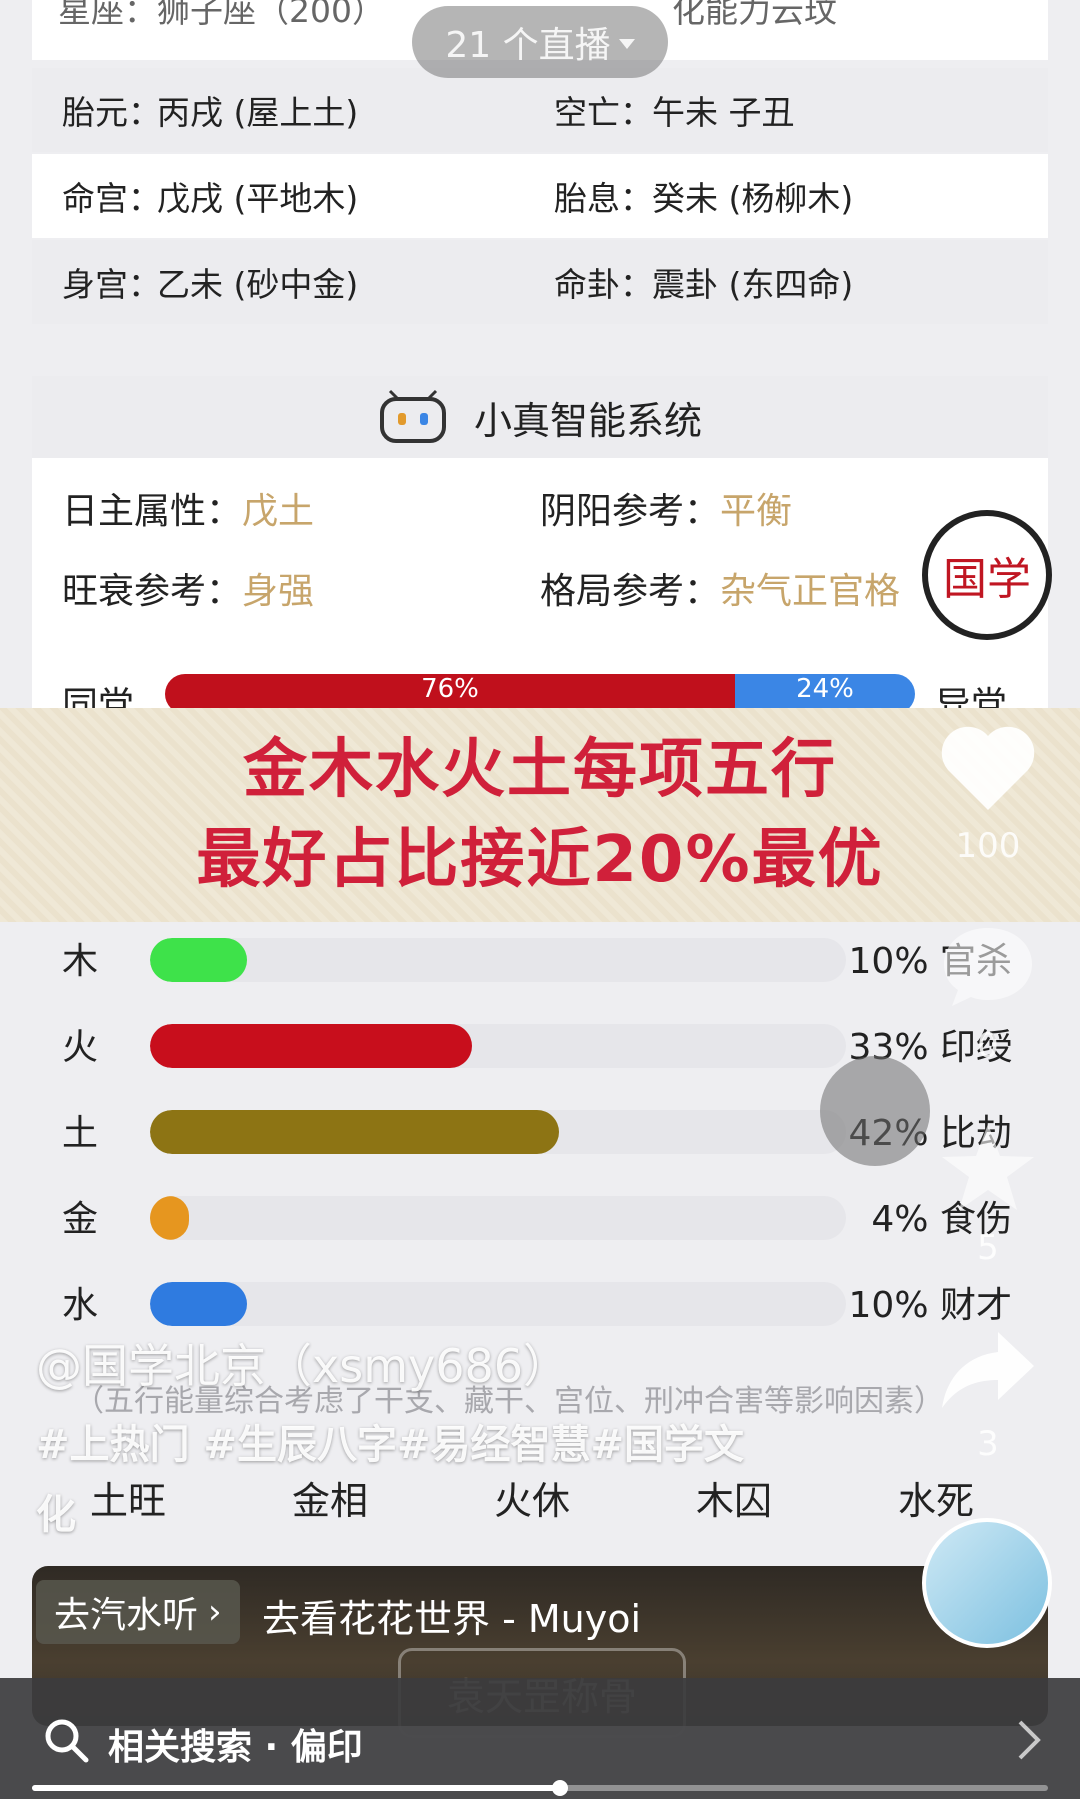 The image size is (1080, 1799). Describe the element at coordinates (80, 961) in the screenshot. I see `element-name: 木` at that location.